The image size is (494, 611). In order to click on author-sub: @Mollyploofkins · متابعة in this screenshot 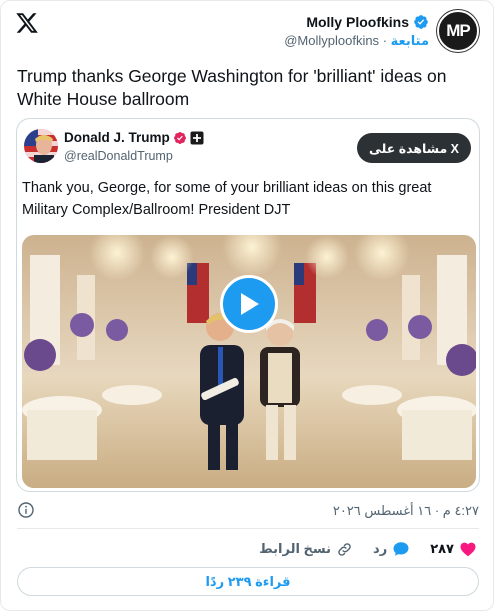, I will do `click(356, 41)`.